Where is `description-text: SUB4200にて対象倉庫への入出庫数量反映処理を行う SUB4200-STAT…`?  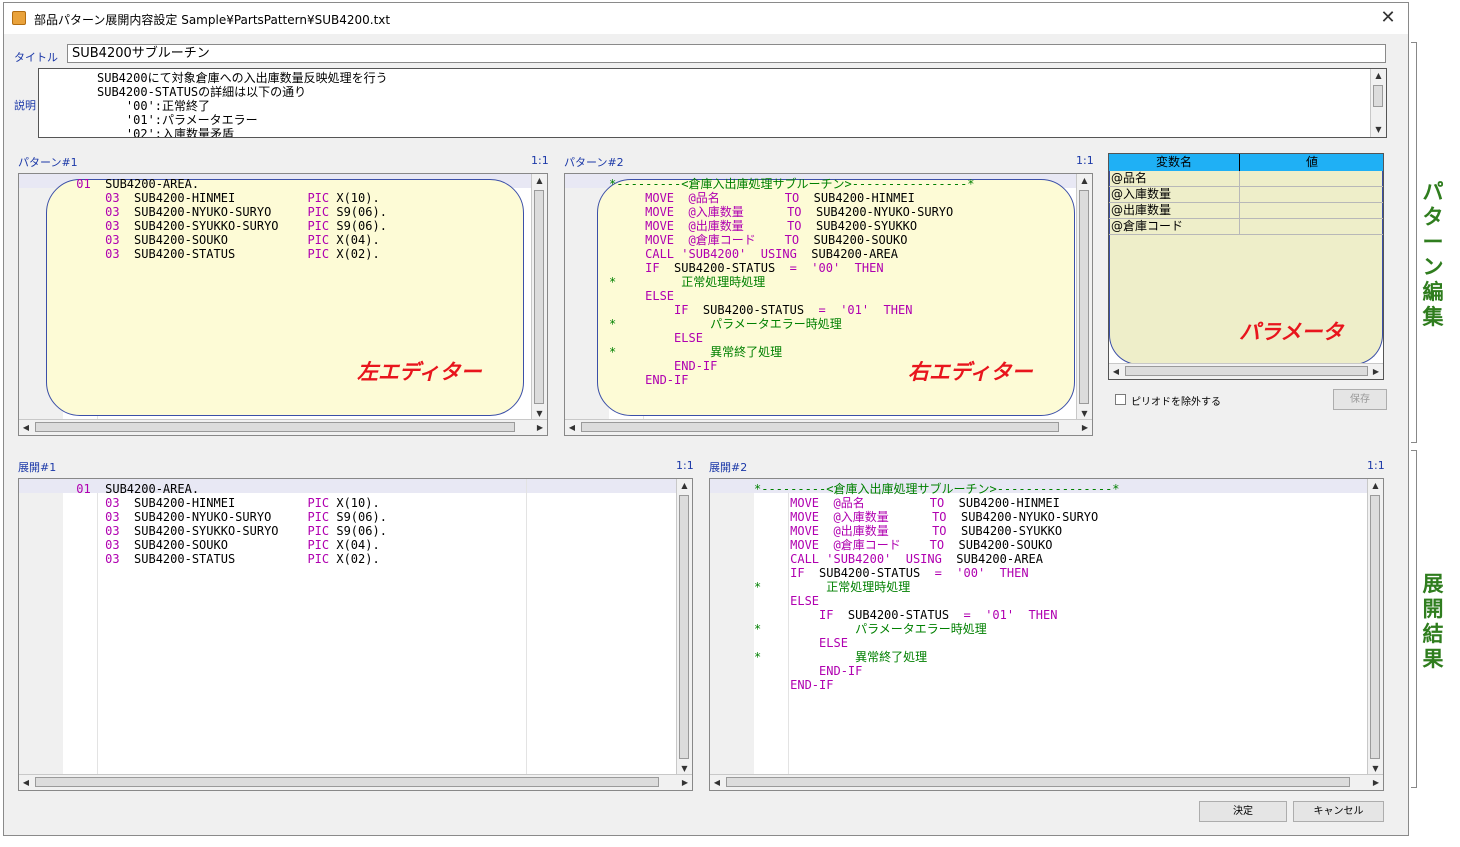
description-text: SUB4200にて対象倉庫への入出庫数量反映処理を行う SUB4200-STAT… is located at coordinates (242, 104).